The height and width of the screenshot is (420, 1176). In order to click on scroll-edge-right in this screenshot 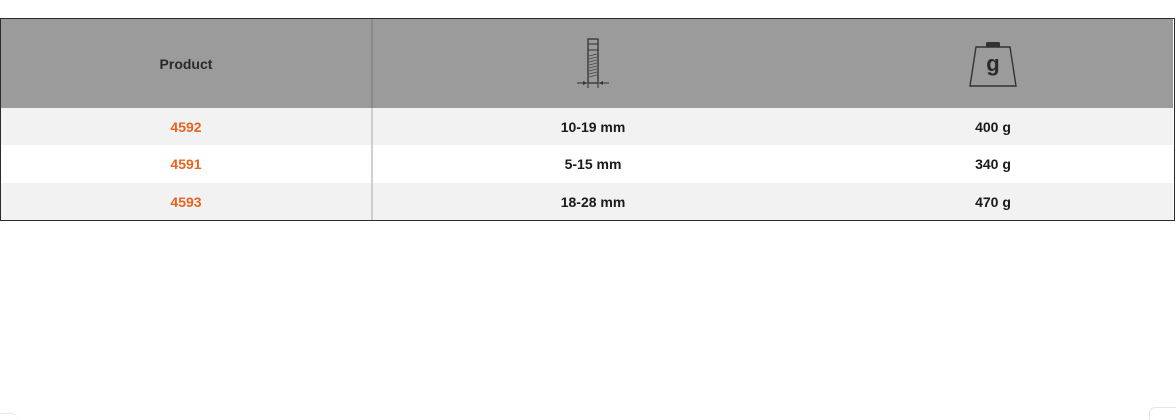, I will do `click(1162, 413)`.